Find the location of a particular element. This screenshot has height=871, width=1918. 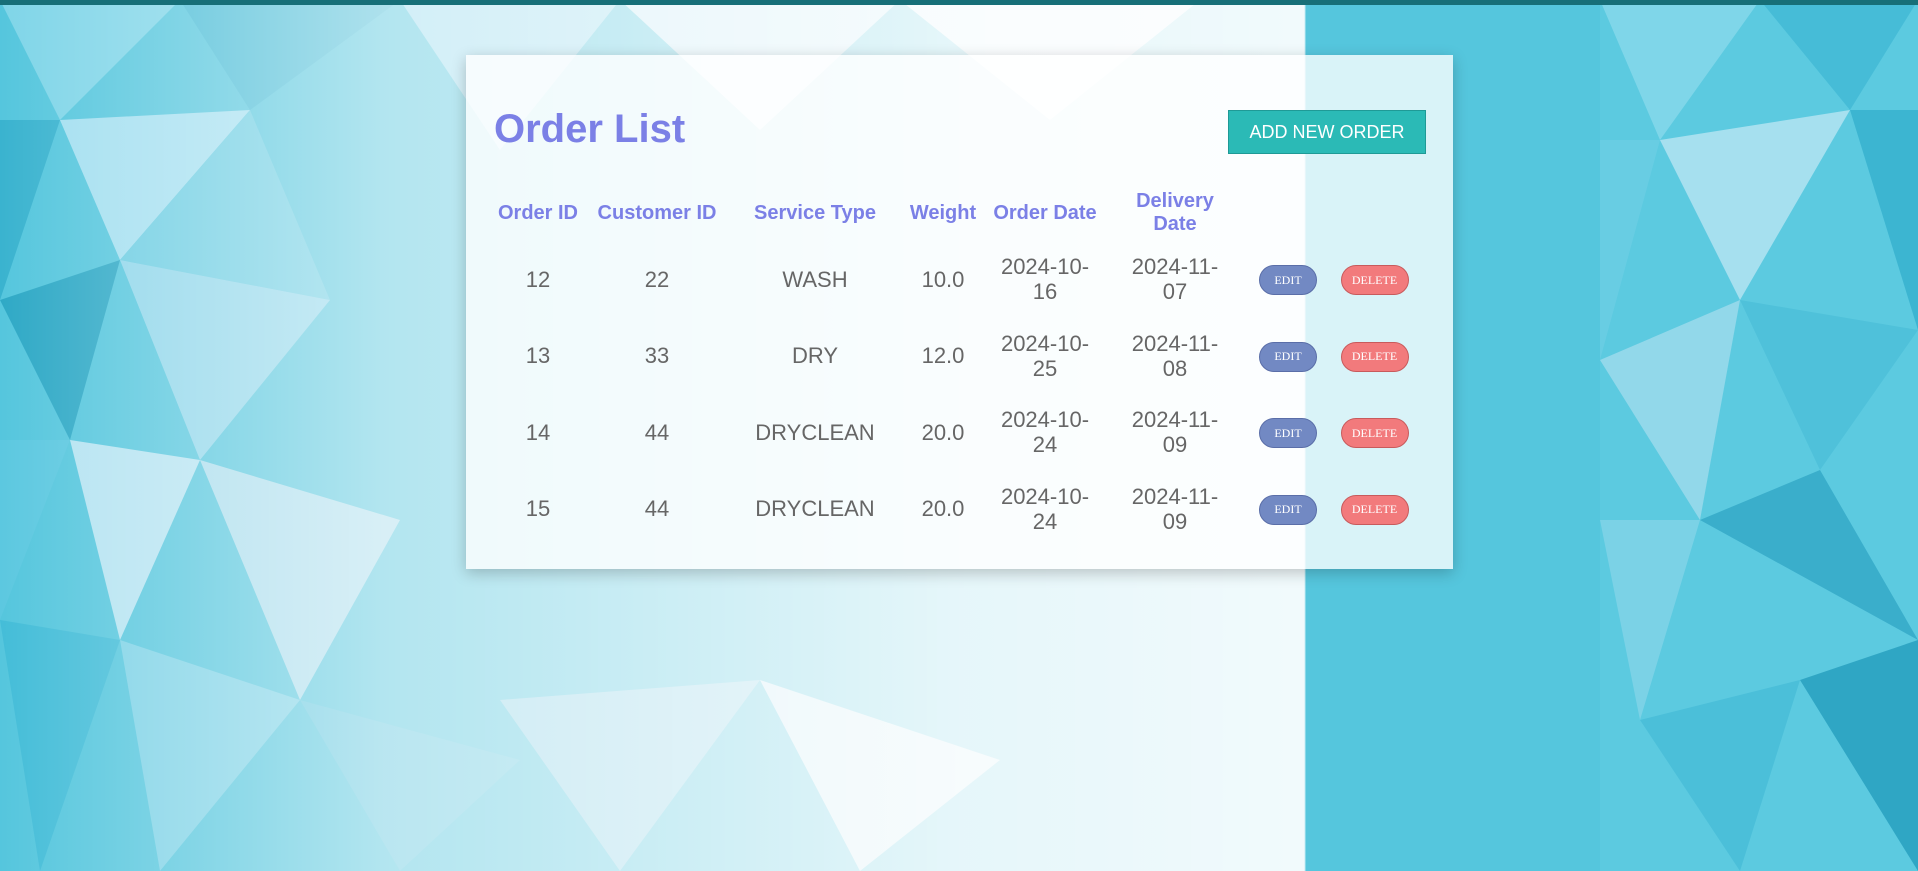

header-delivery-date: Delivery Date is located at coordinates (1175, 213).